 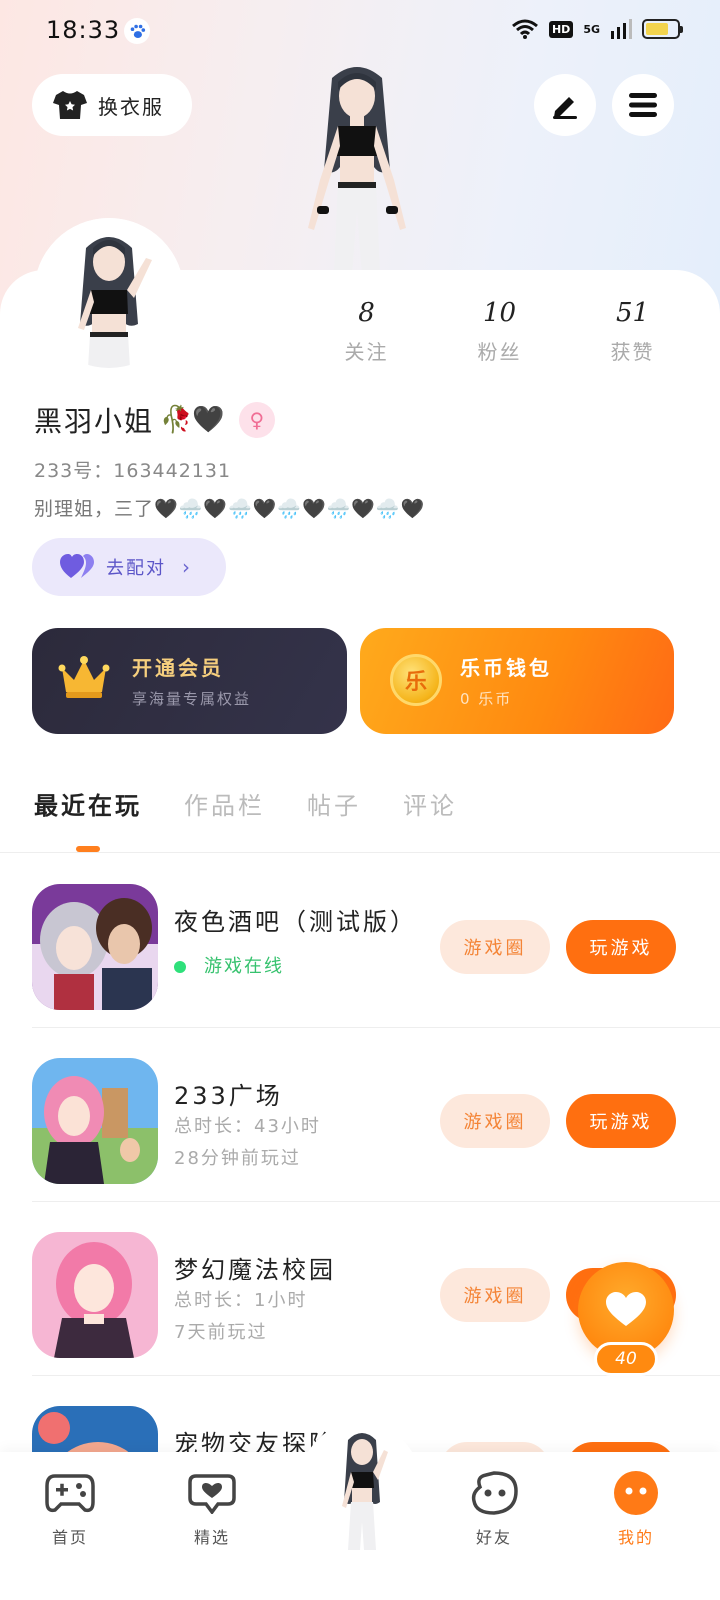 I want to click on vip-title: 开通会员, so click(x=178, y=668).